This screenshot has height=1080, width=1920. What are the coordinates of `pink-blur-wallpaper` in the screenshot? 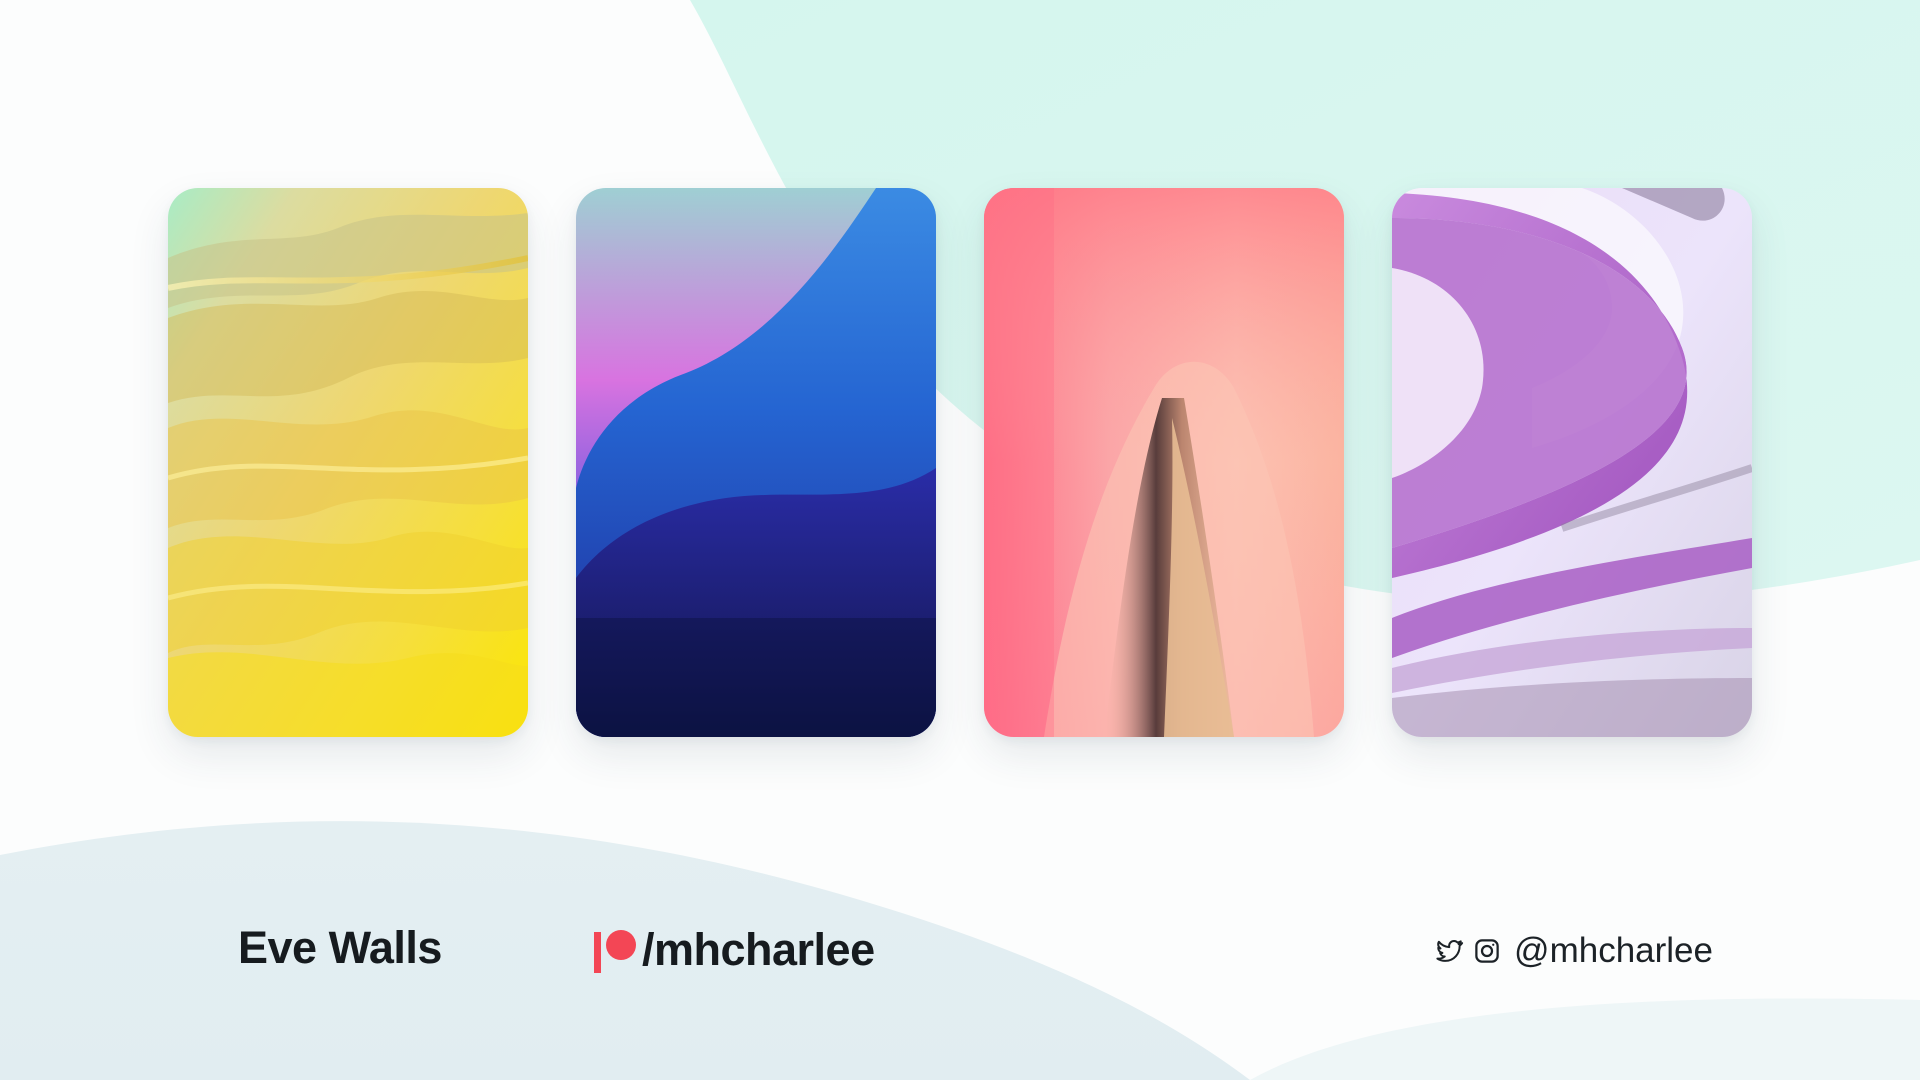 It's located at (1164, 462).